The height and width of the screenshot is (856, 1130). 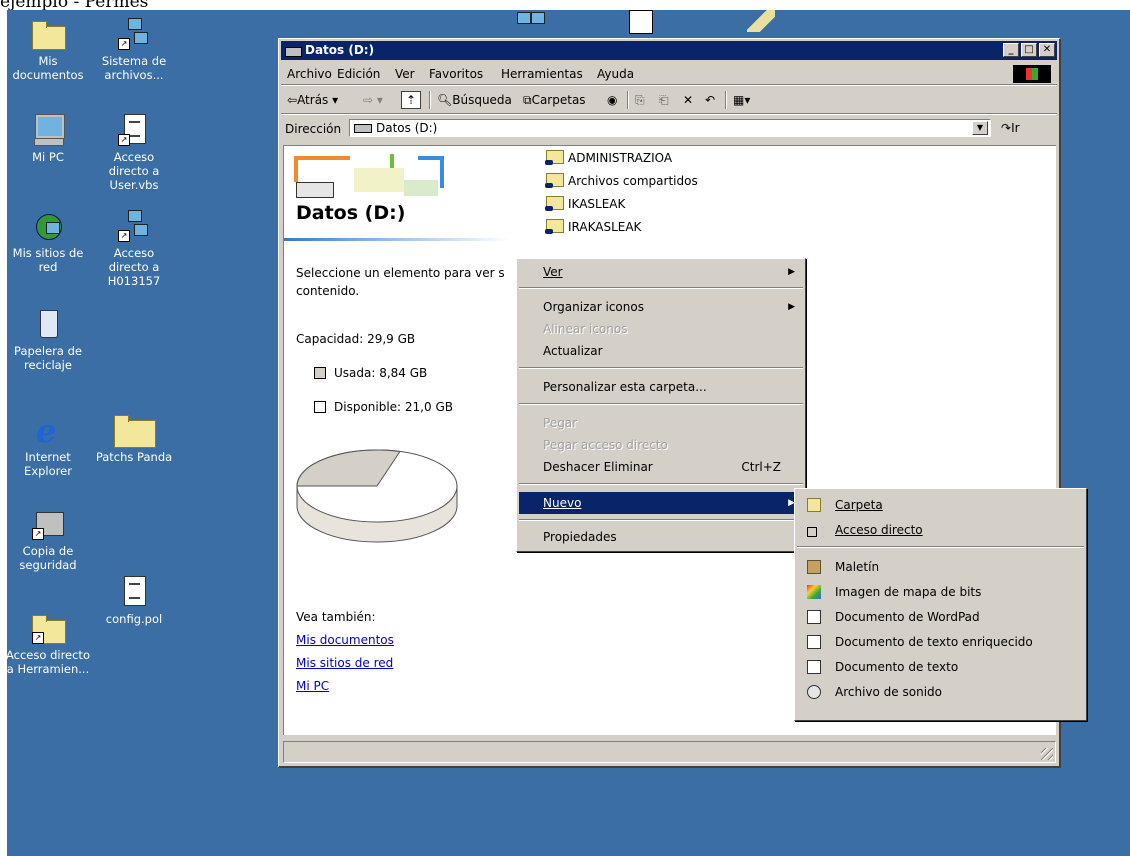 What do you see at coordinates (661, 351) in the screenshot?
I see `menu-item-actualizar: Actualizar` at bounding box center [661, 351].